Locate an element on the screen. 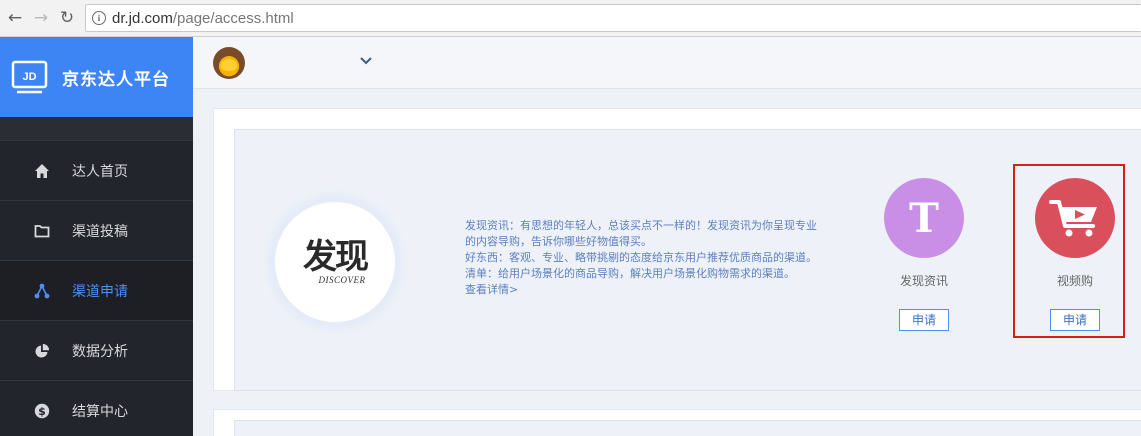  app-name: 发现资讯 is located at coordinates (923, 281).